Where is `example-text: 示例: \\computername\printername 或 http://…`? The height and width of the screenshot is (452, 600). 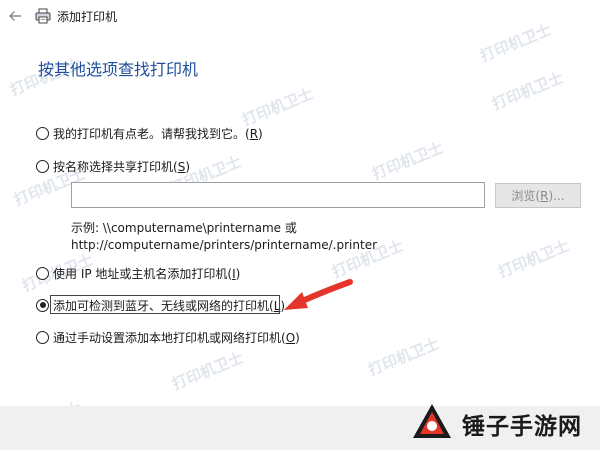 example-text: 示例: \\computername\printername 或 http://… is located at coordinates (224, 237).